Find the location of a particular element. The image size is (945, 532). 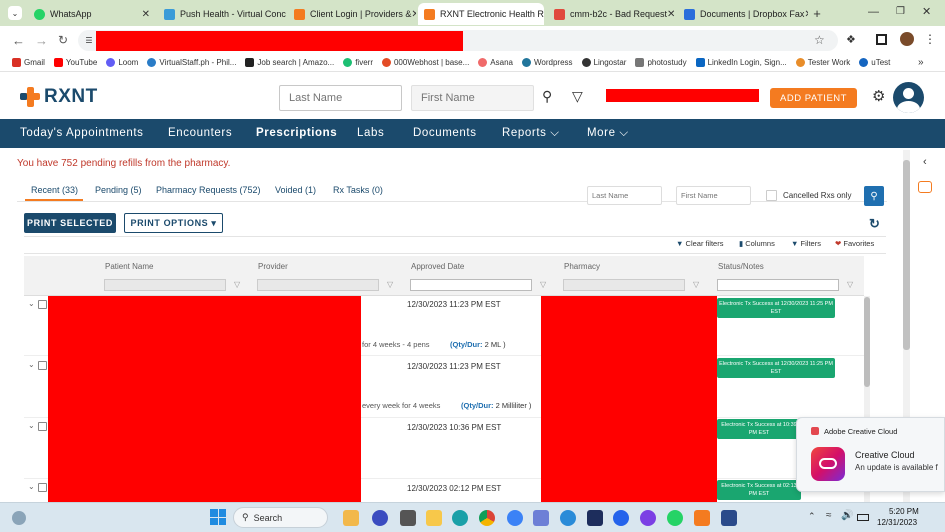

pharmacy-filter-input is located at coordinates (624, 285).